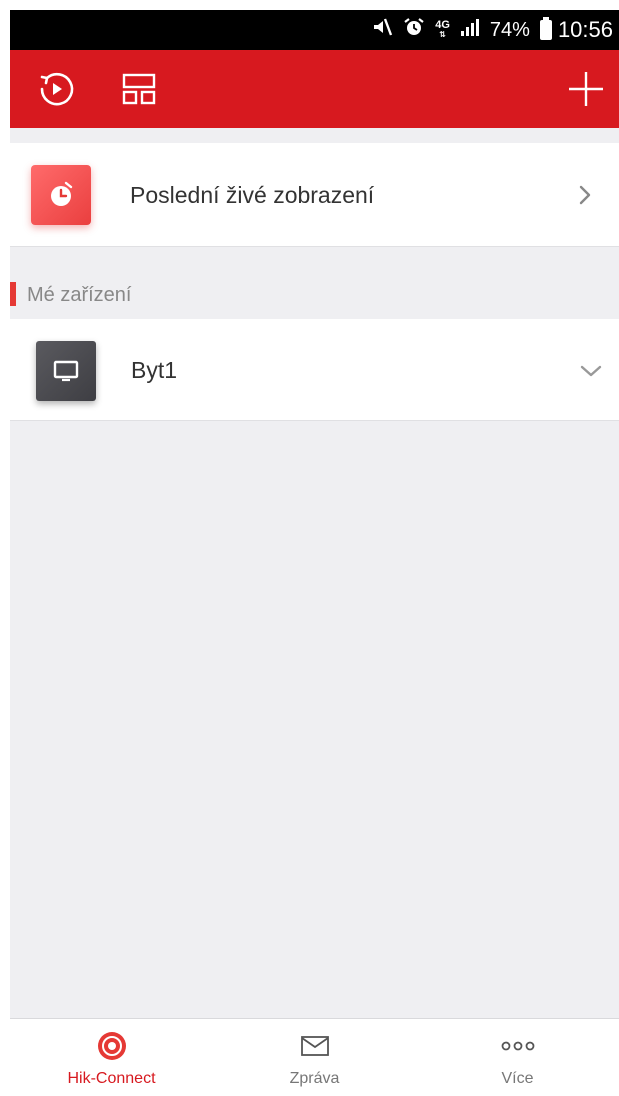  What do you see at coordinates (314, 89) in the screenshot?
I see `toolbar` at bounding box center [314, 89].